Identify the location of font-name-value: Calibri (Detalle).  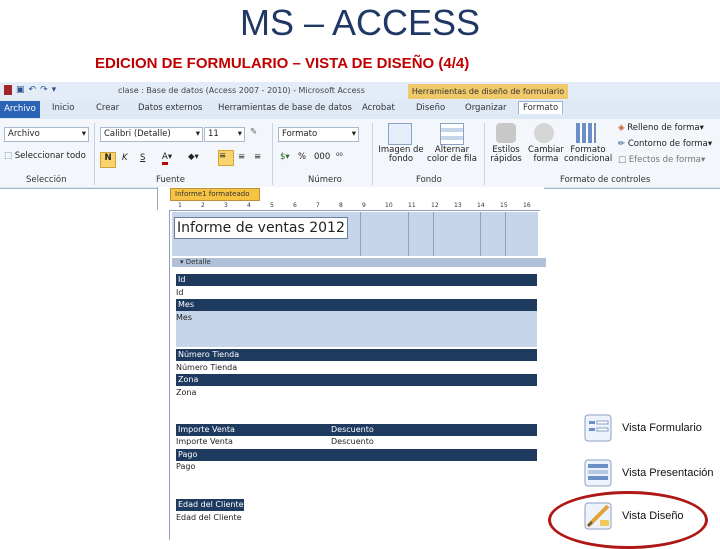
(137, 134).